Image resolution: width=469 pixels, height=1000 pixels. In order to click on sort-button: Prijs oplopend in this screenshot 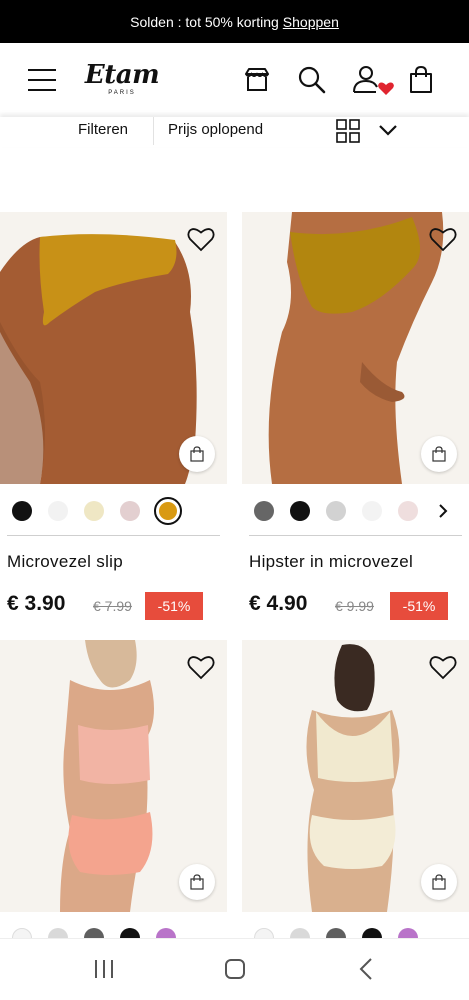, I will do `click(215, 129)`.